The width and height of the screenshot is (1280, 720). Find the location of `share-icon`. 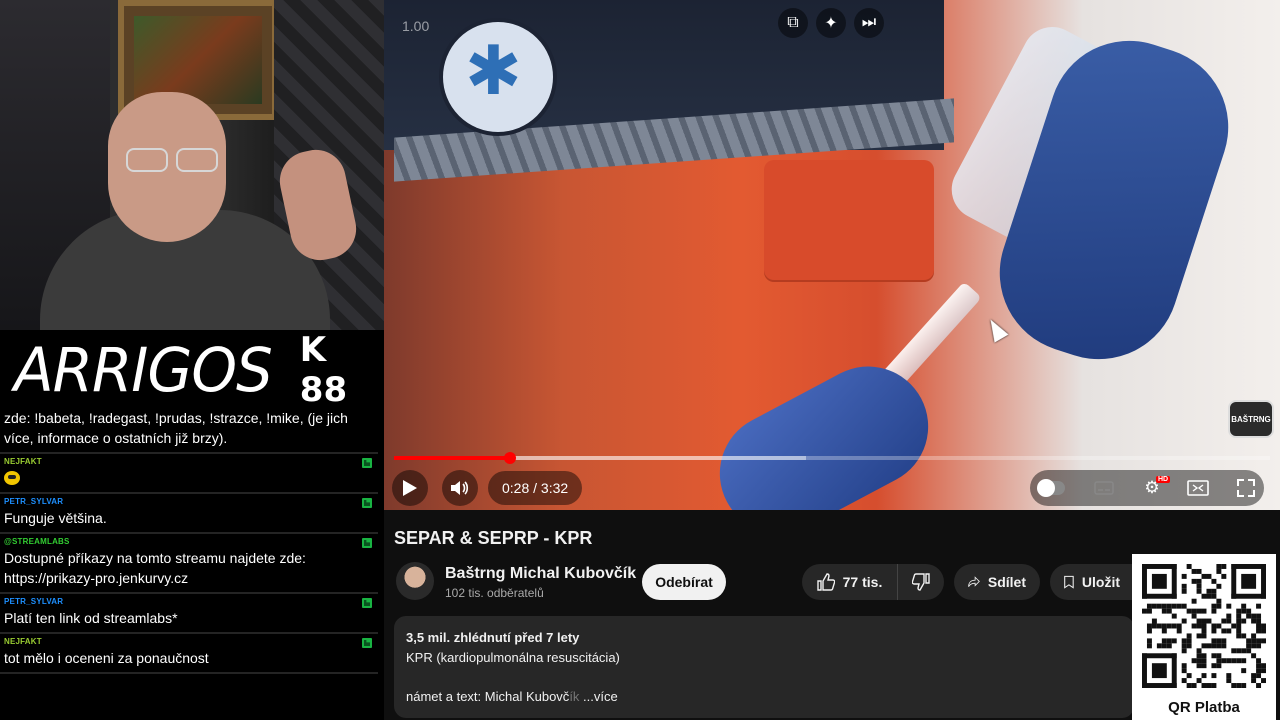

share-icon is located at coordinates (974, 581).